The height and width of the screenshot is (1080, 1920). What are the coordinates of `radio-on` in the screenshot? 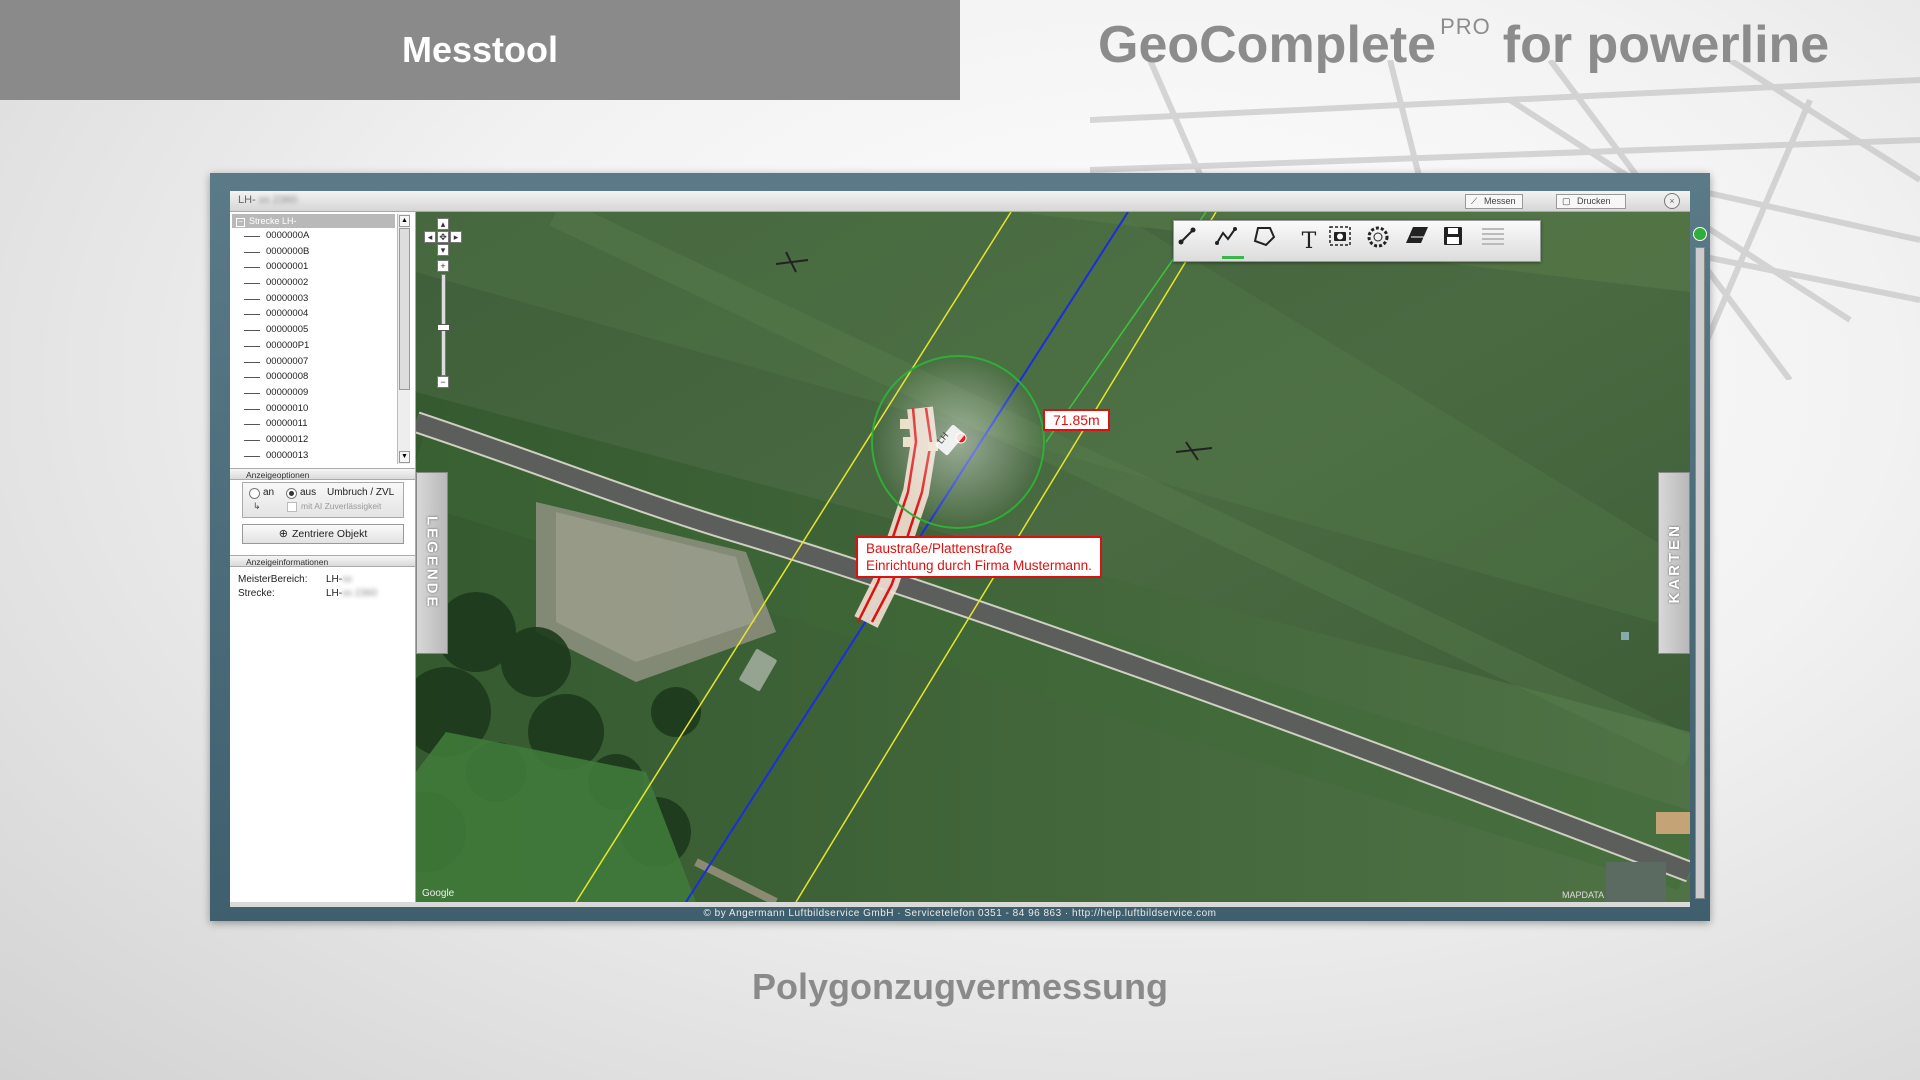 It's located at (254, 493).